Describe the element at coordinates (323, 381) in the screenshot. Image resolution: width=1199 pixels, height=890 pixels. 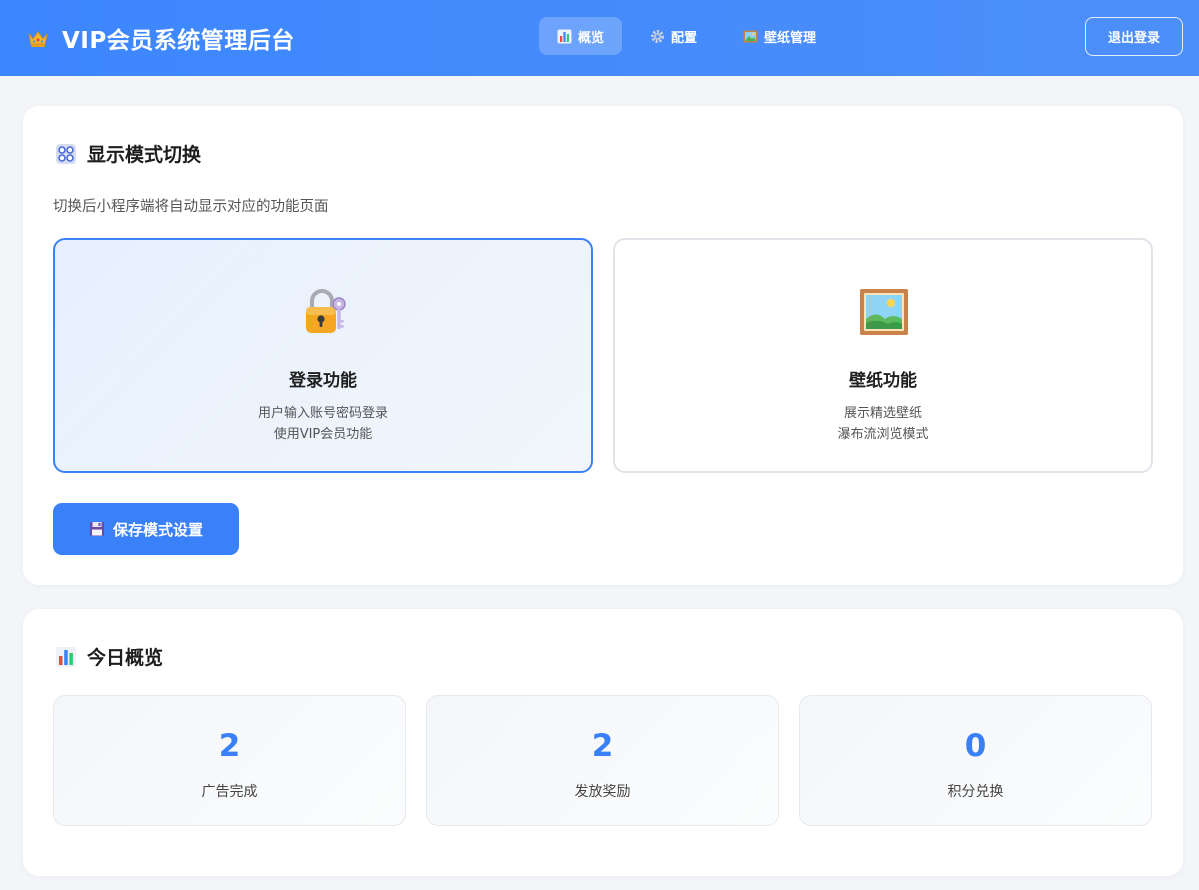
I see `option-title: 登录功能` at that location.